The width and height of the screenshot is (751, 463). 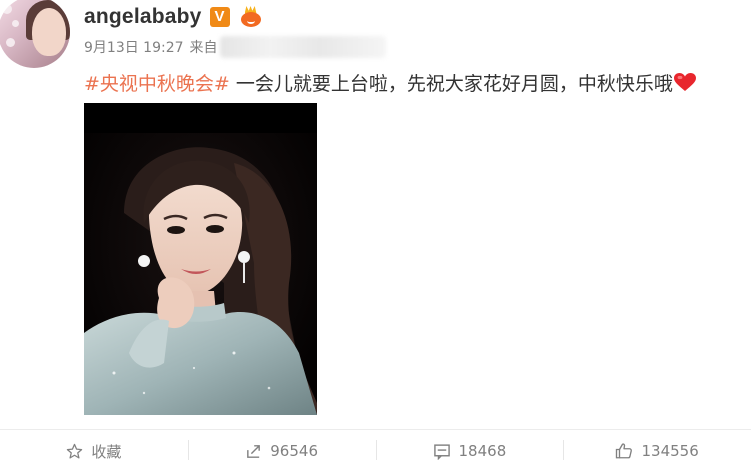 What do you see at coordinates (251, 17) in the screenshot?
I see `member-crown-icon` at bounding box center [251, 17].